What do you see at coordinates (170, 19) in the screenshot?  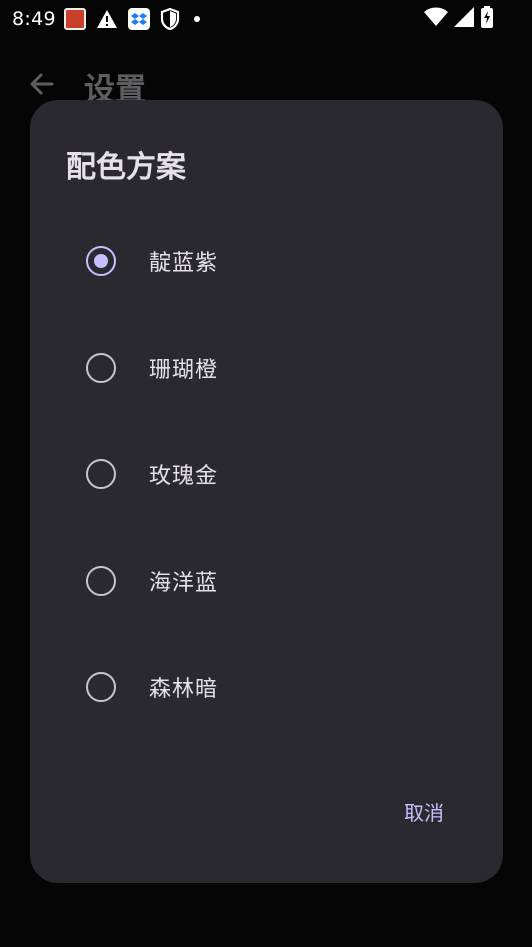 I see `shield-icon` at bounding box center [170, 19].